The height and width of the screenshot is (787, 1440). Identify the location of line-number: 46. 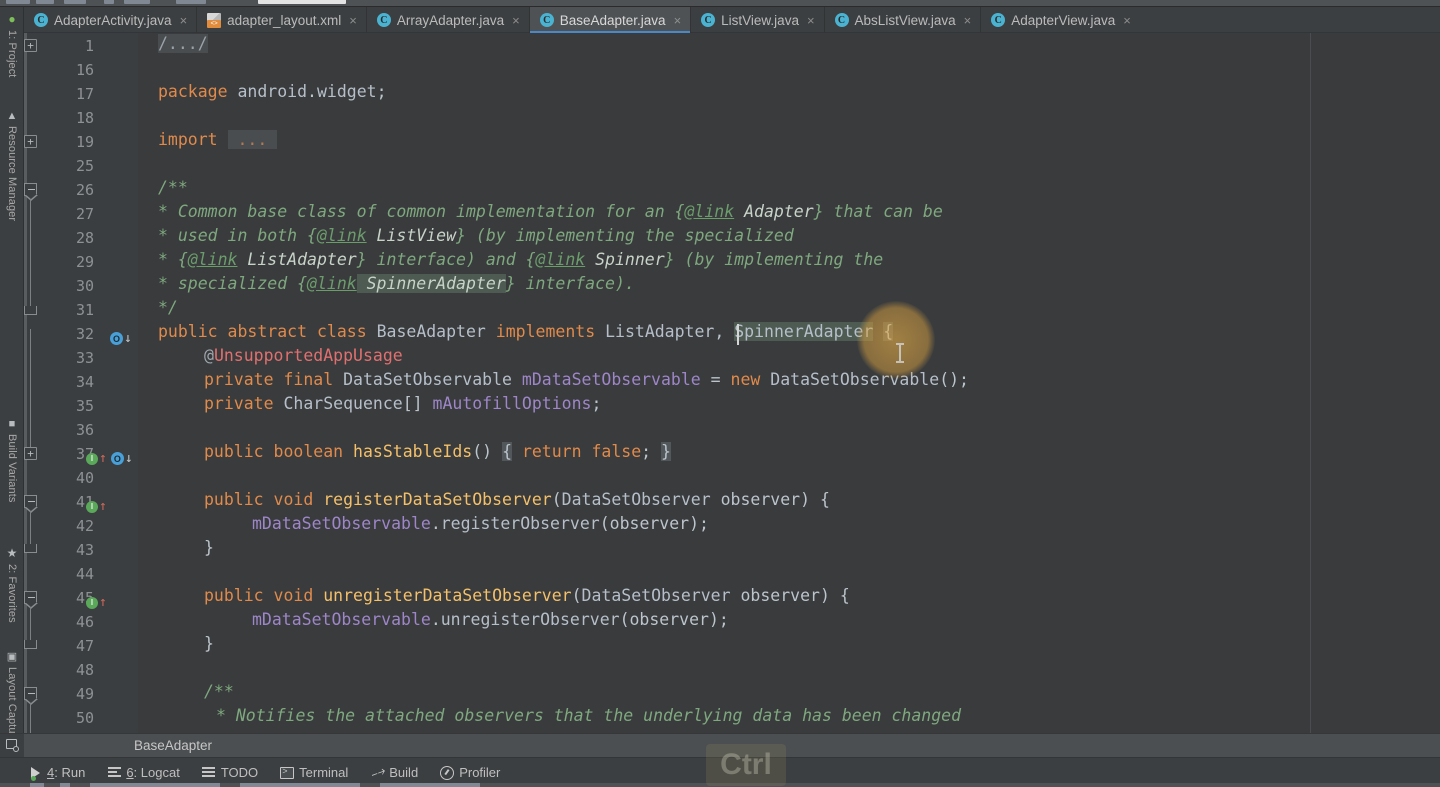
(84, 622).